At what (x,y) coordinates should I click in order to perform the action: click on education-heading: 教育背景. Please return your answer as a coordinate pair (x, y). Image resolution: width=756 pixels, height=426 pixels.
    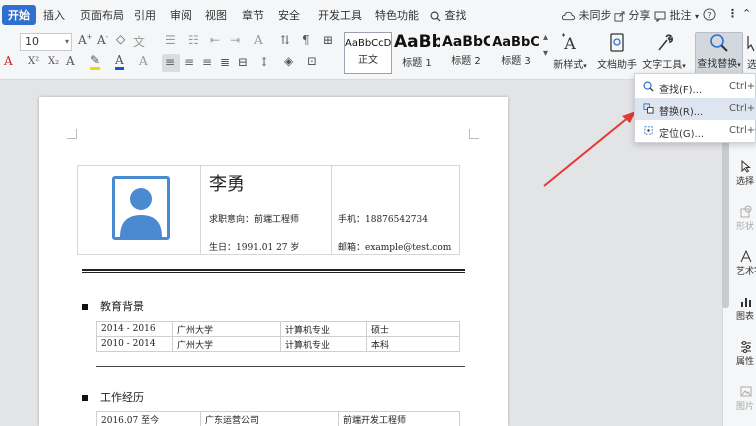
    Looking at the image, I should click on (113, 306).